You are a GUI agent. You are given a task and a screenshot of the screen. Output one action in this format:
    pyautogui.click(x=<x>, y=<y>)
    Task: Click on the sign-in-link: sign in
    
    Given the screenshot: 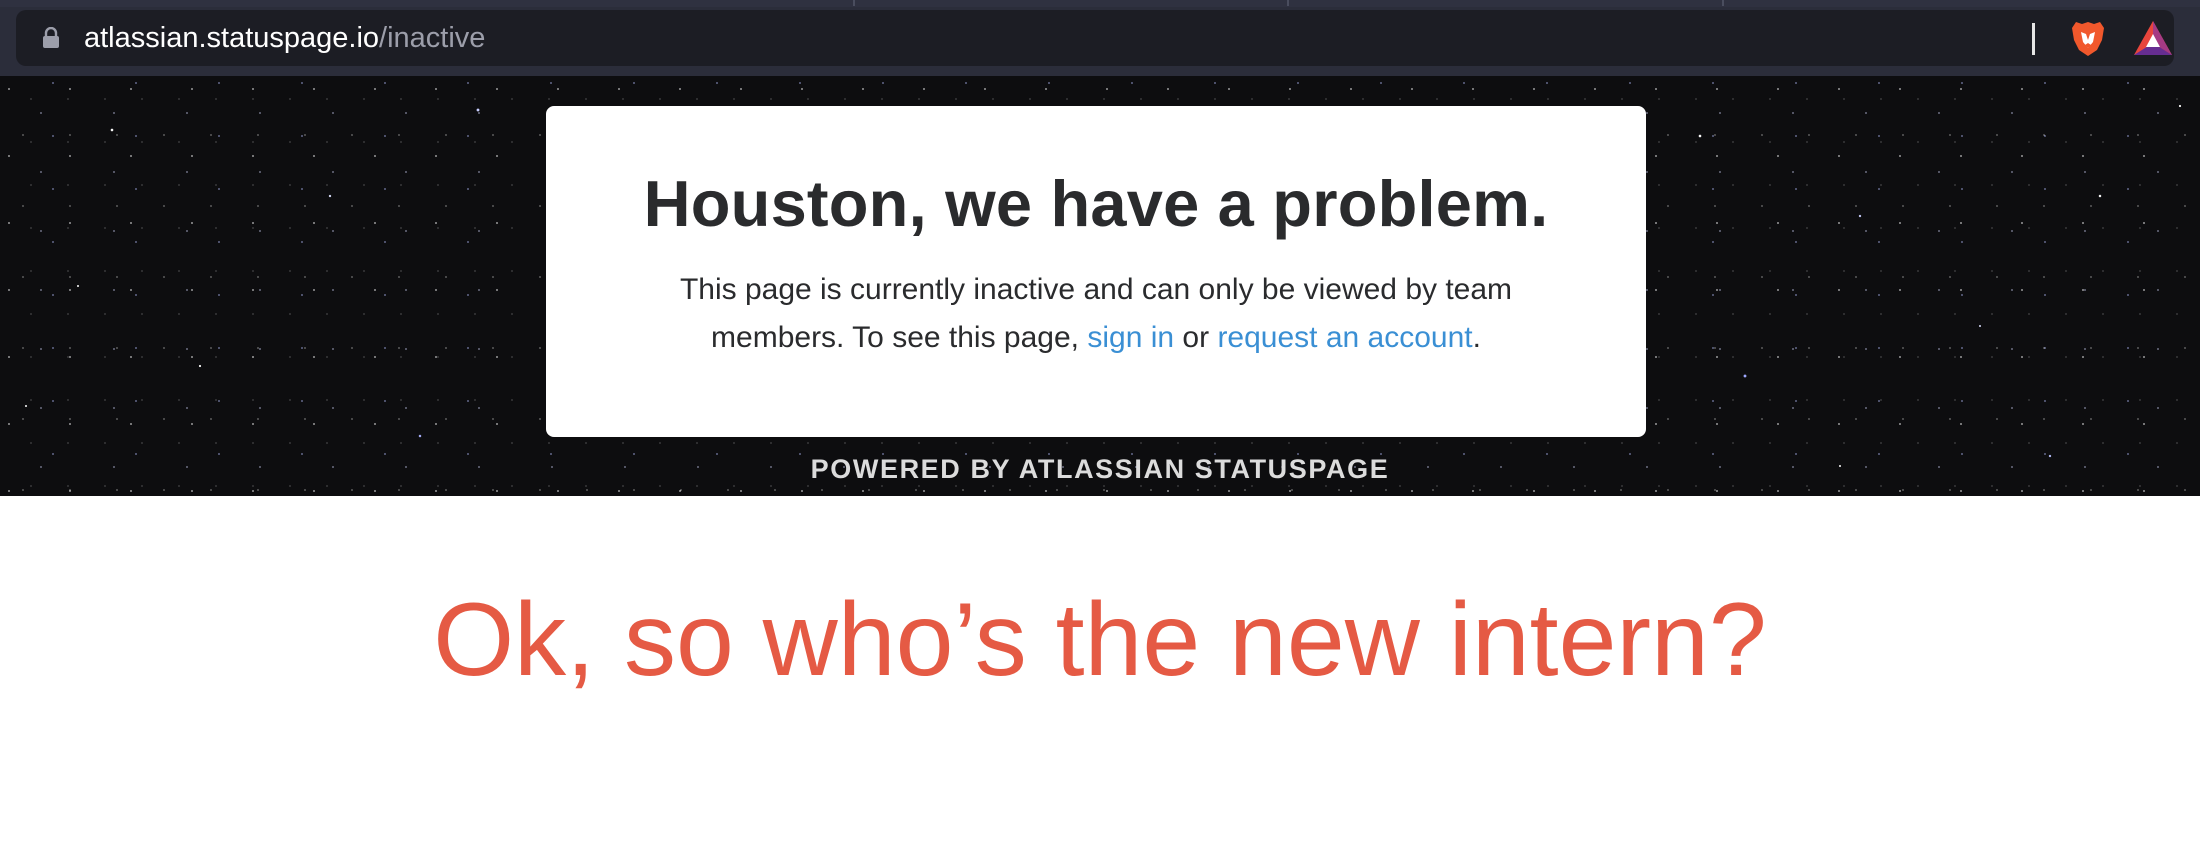 What is the action you would take?
    pyautogui.click(x=1130, y=337)
    